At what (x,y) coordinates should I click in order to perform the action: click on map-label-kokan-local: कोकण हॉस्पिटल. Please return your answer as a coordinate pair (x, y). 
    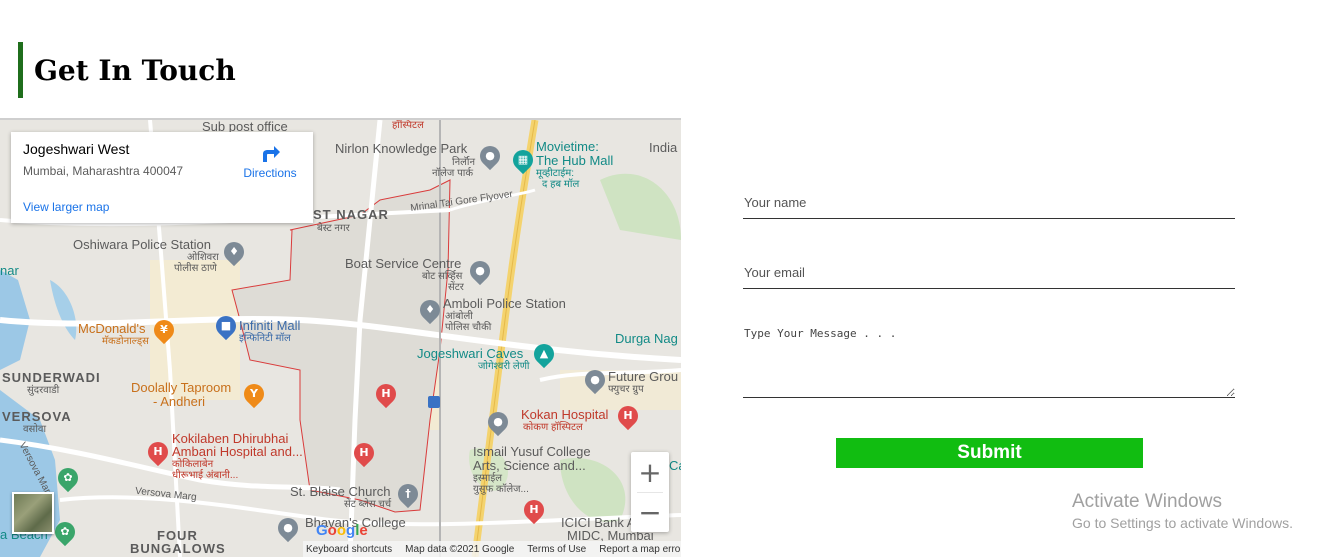
    Looking at the image, I should click on (553, 427).